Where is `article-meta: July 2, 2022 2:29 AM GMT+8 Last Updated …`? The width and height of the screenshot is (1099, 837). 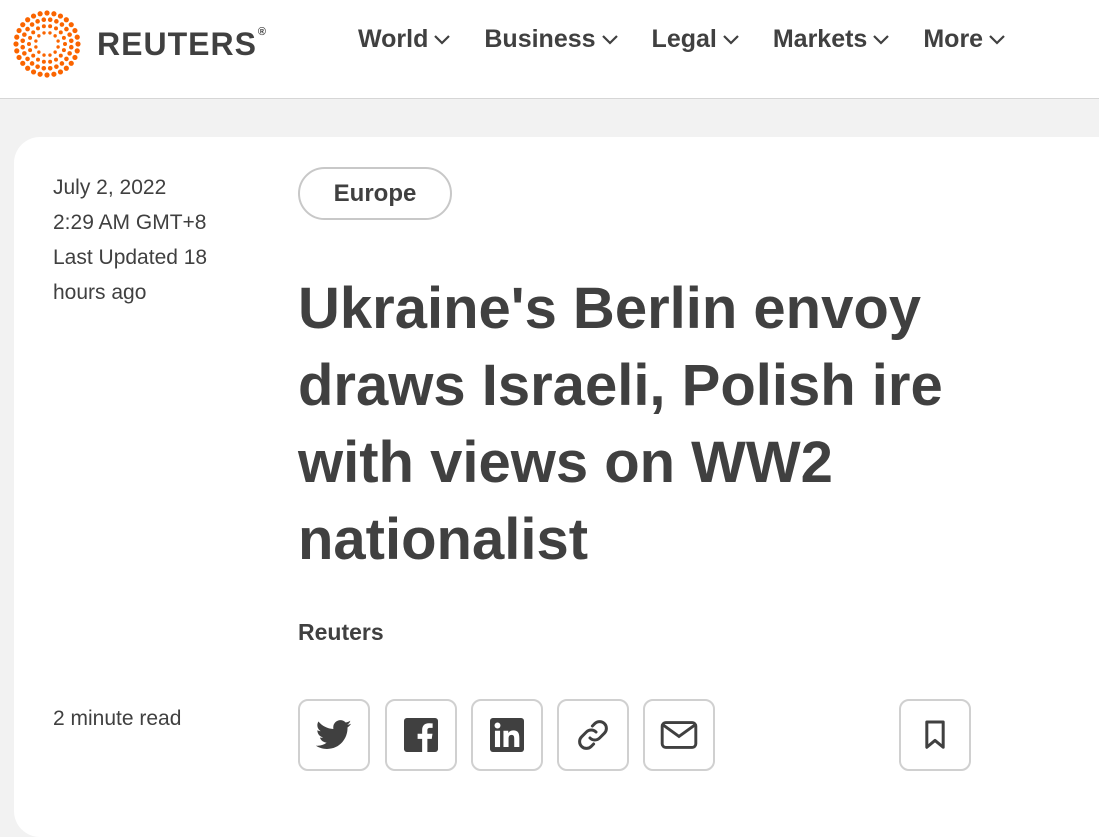 article-meta: July 2, 2022 2:29 AM GMT+8 Last Updated … is located at coordinates (148, 240).